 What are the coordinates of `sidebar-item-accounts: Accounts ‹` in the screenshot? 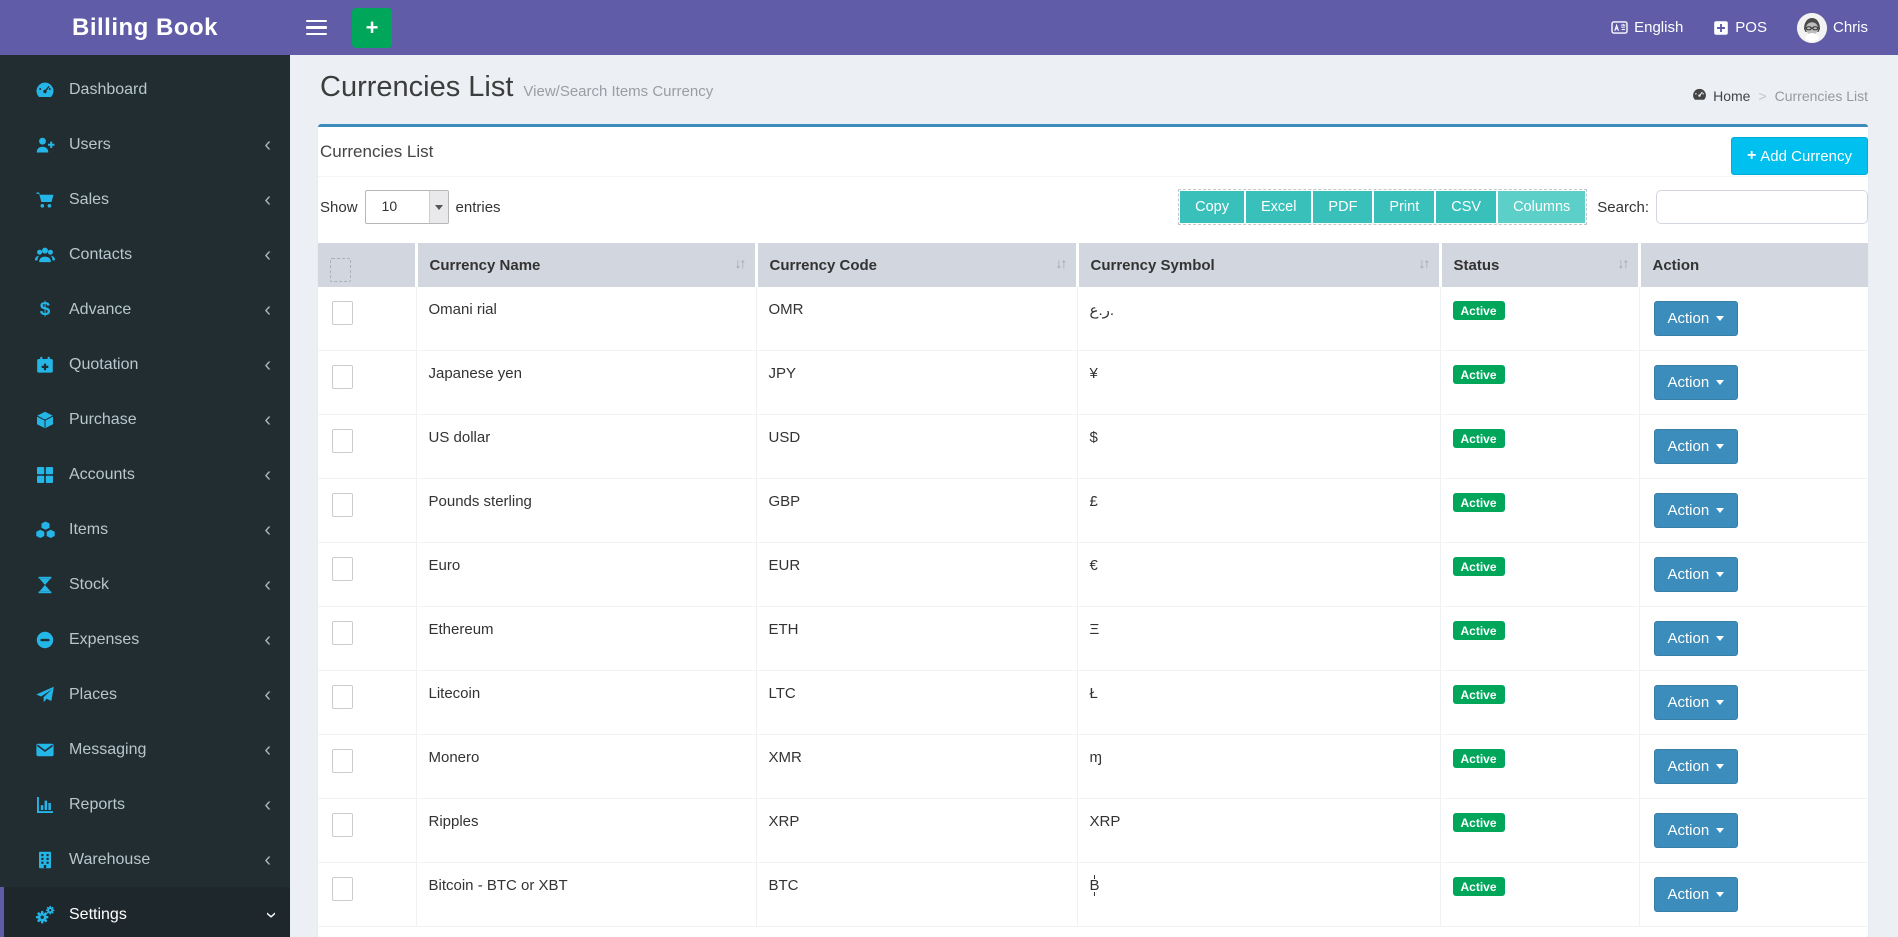 It's located at (145, 474).